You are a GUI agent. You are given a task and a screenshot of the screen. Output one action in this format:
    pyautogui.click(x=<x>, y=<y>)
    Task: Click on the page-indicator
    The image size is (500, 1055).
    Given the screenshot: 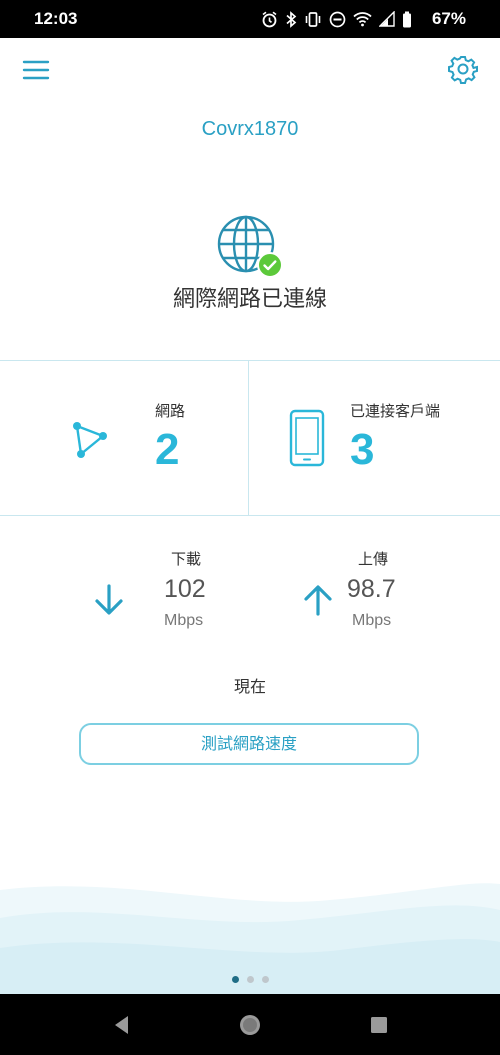 What is the action you would take?
    pyautogui.click(x=250, y=979)
    